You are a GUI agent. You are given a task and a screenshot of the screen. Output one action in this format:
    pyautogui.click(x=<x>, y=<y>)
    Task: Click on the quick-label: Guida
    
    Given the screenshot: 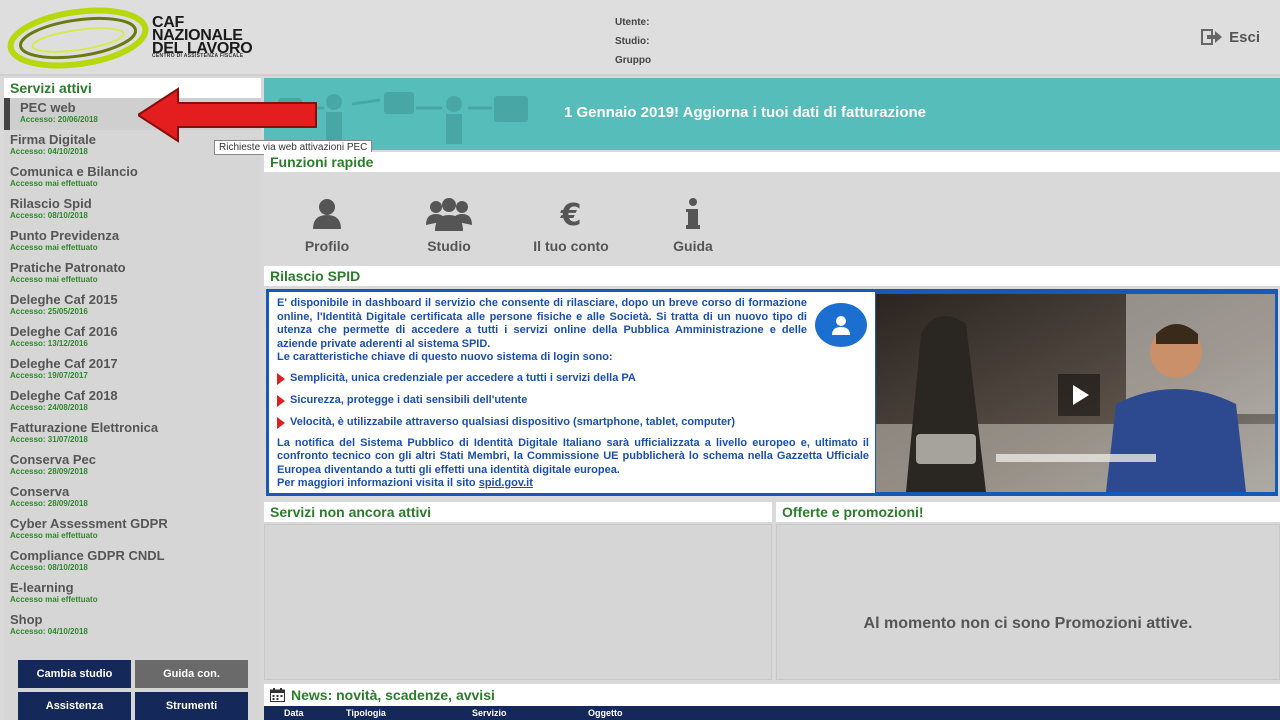 What is the action you would take?
    pyautogui.click(x=693, y=246)
    